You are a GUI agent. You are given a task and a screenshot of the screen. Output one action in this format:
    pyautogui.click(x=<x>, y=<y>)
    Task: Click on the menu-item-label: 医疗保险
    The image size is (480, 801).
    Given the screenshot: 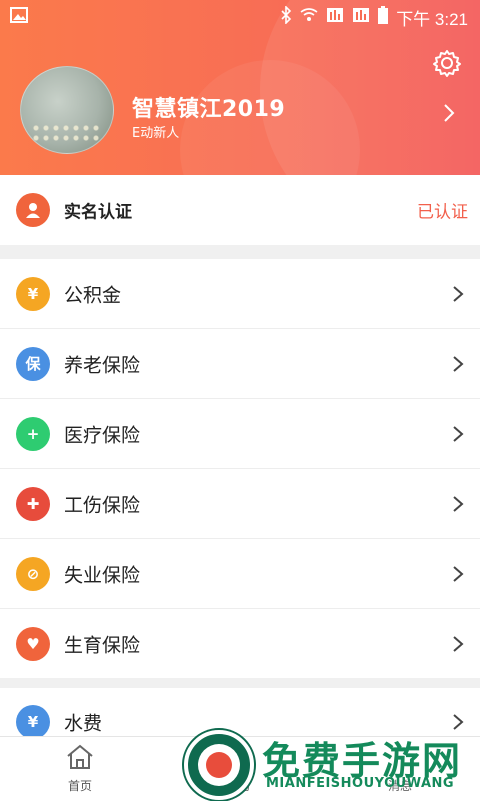 What is the action you would take?
    pyautogui.click(x=102, y=435)
    